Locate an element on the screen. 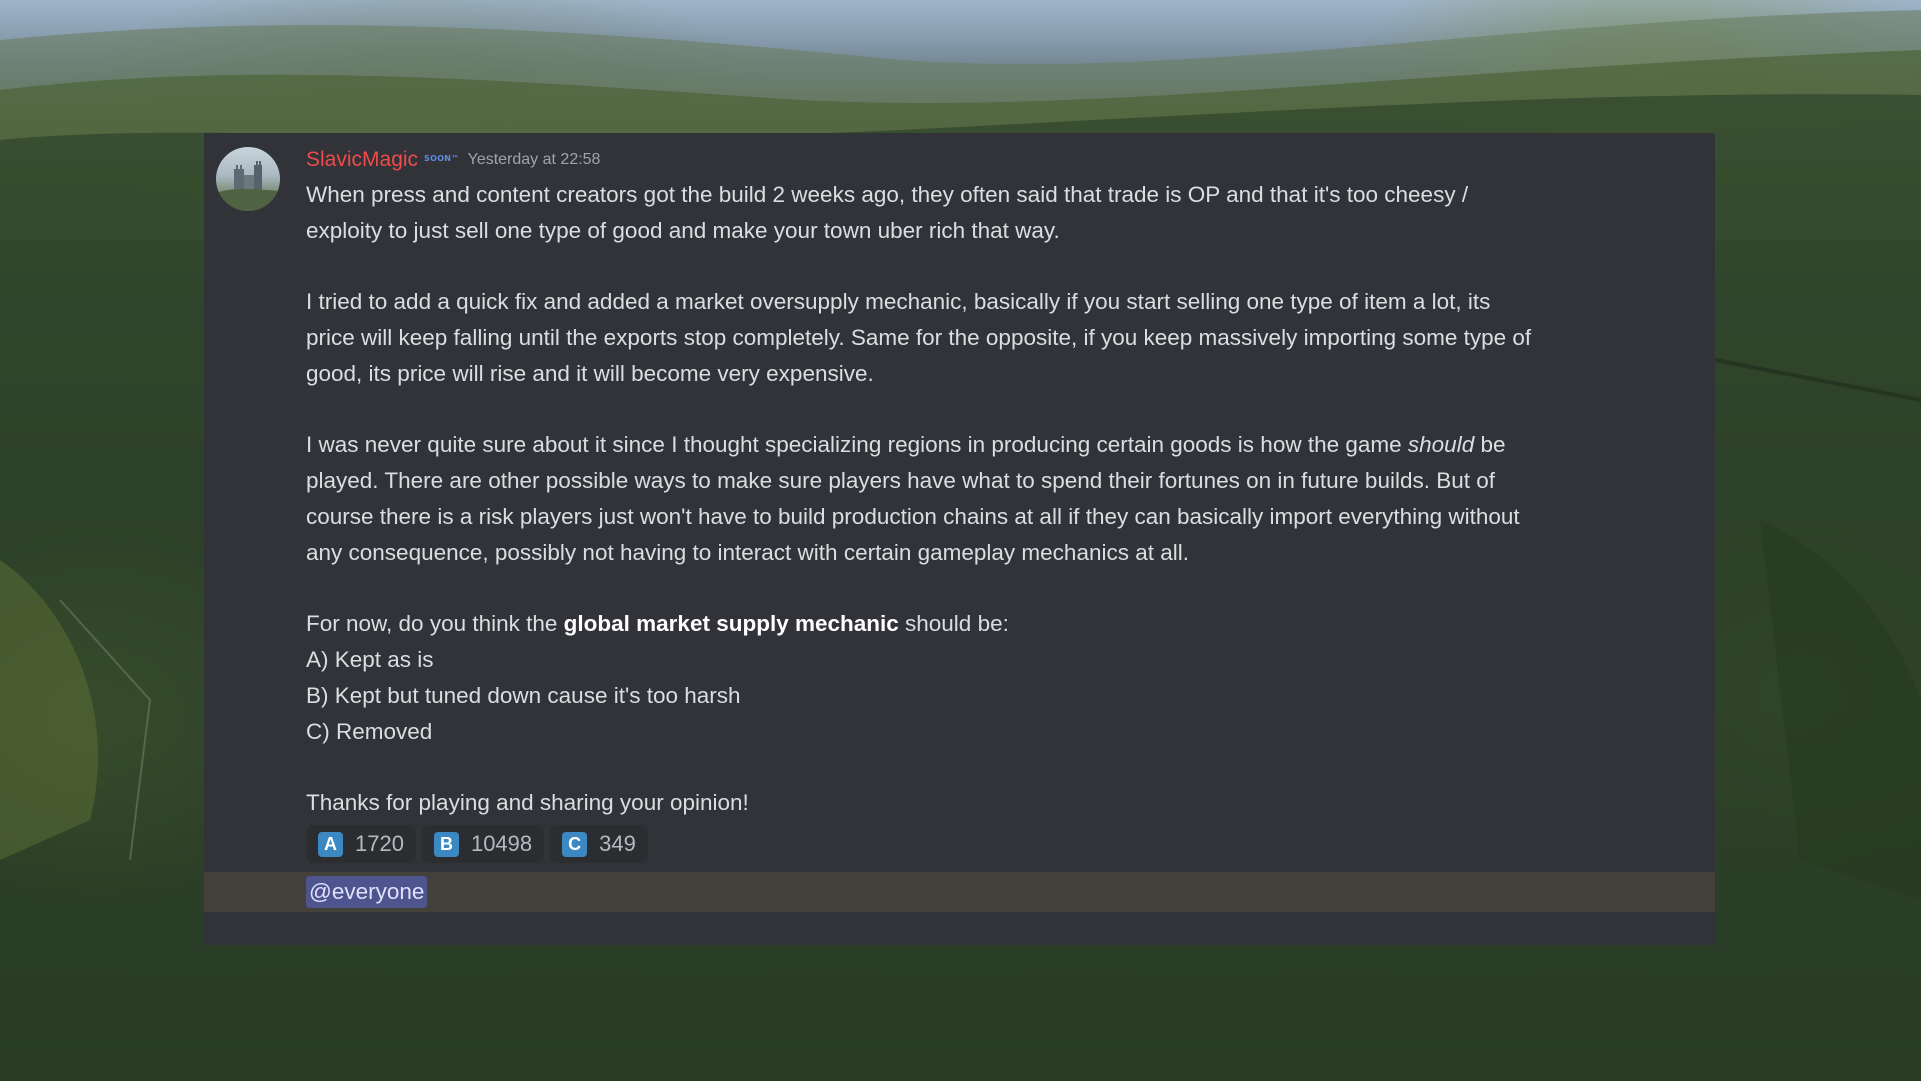 The width and height of the screenshot is (1921, 1081). reaction-count: 1720 is located at coordinates (379, 843).